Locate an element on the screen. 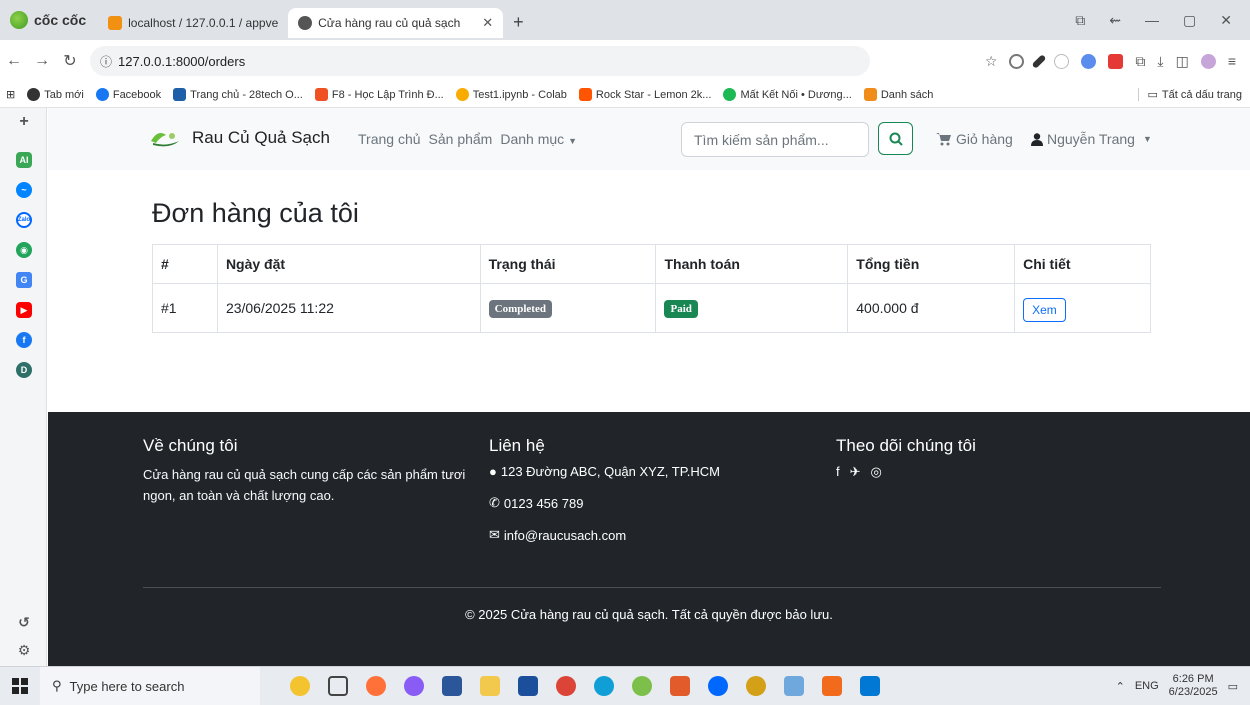 The width and height of the screenshot is (1250, 705). screenshot-icon: ⧉ is located at coordinates (1080, 20).